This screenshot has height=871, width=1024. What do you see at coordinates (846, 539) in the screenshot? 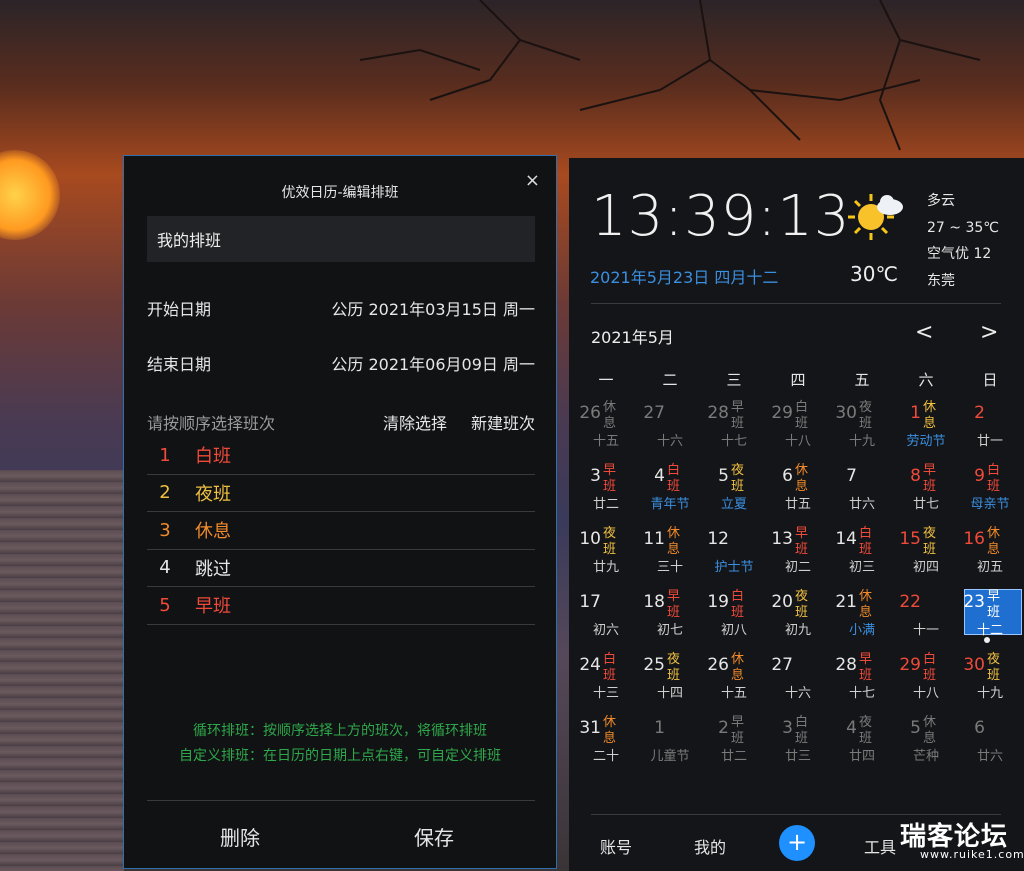
I see `day-number: 14` at bounding box center [846, 539].